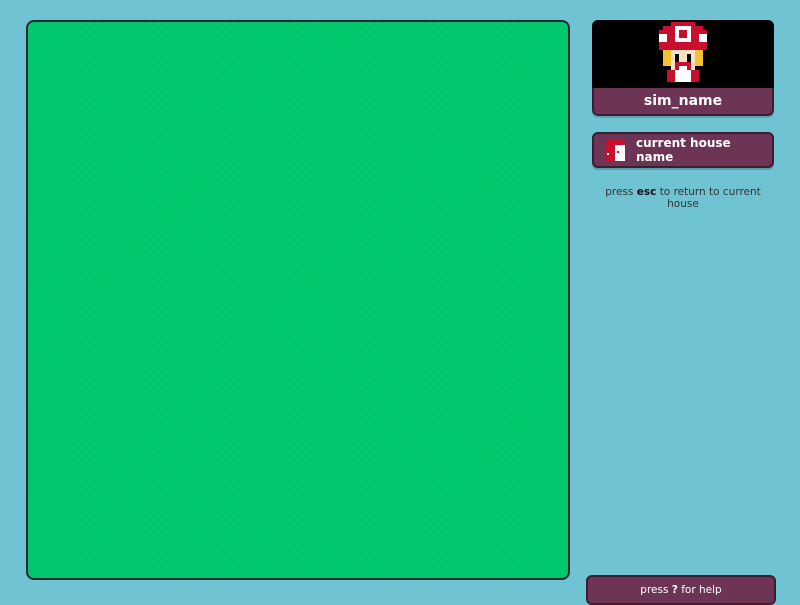 The height and width of the screenshot is (605, 800). I want to click on esc-hint-suffix: to return to current house, so click(710, 198).